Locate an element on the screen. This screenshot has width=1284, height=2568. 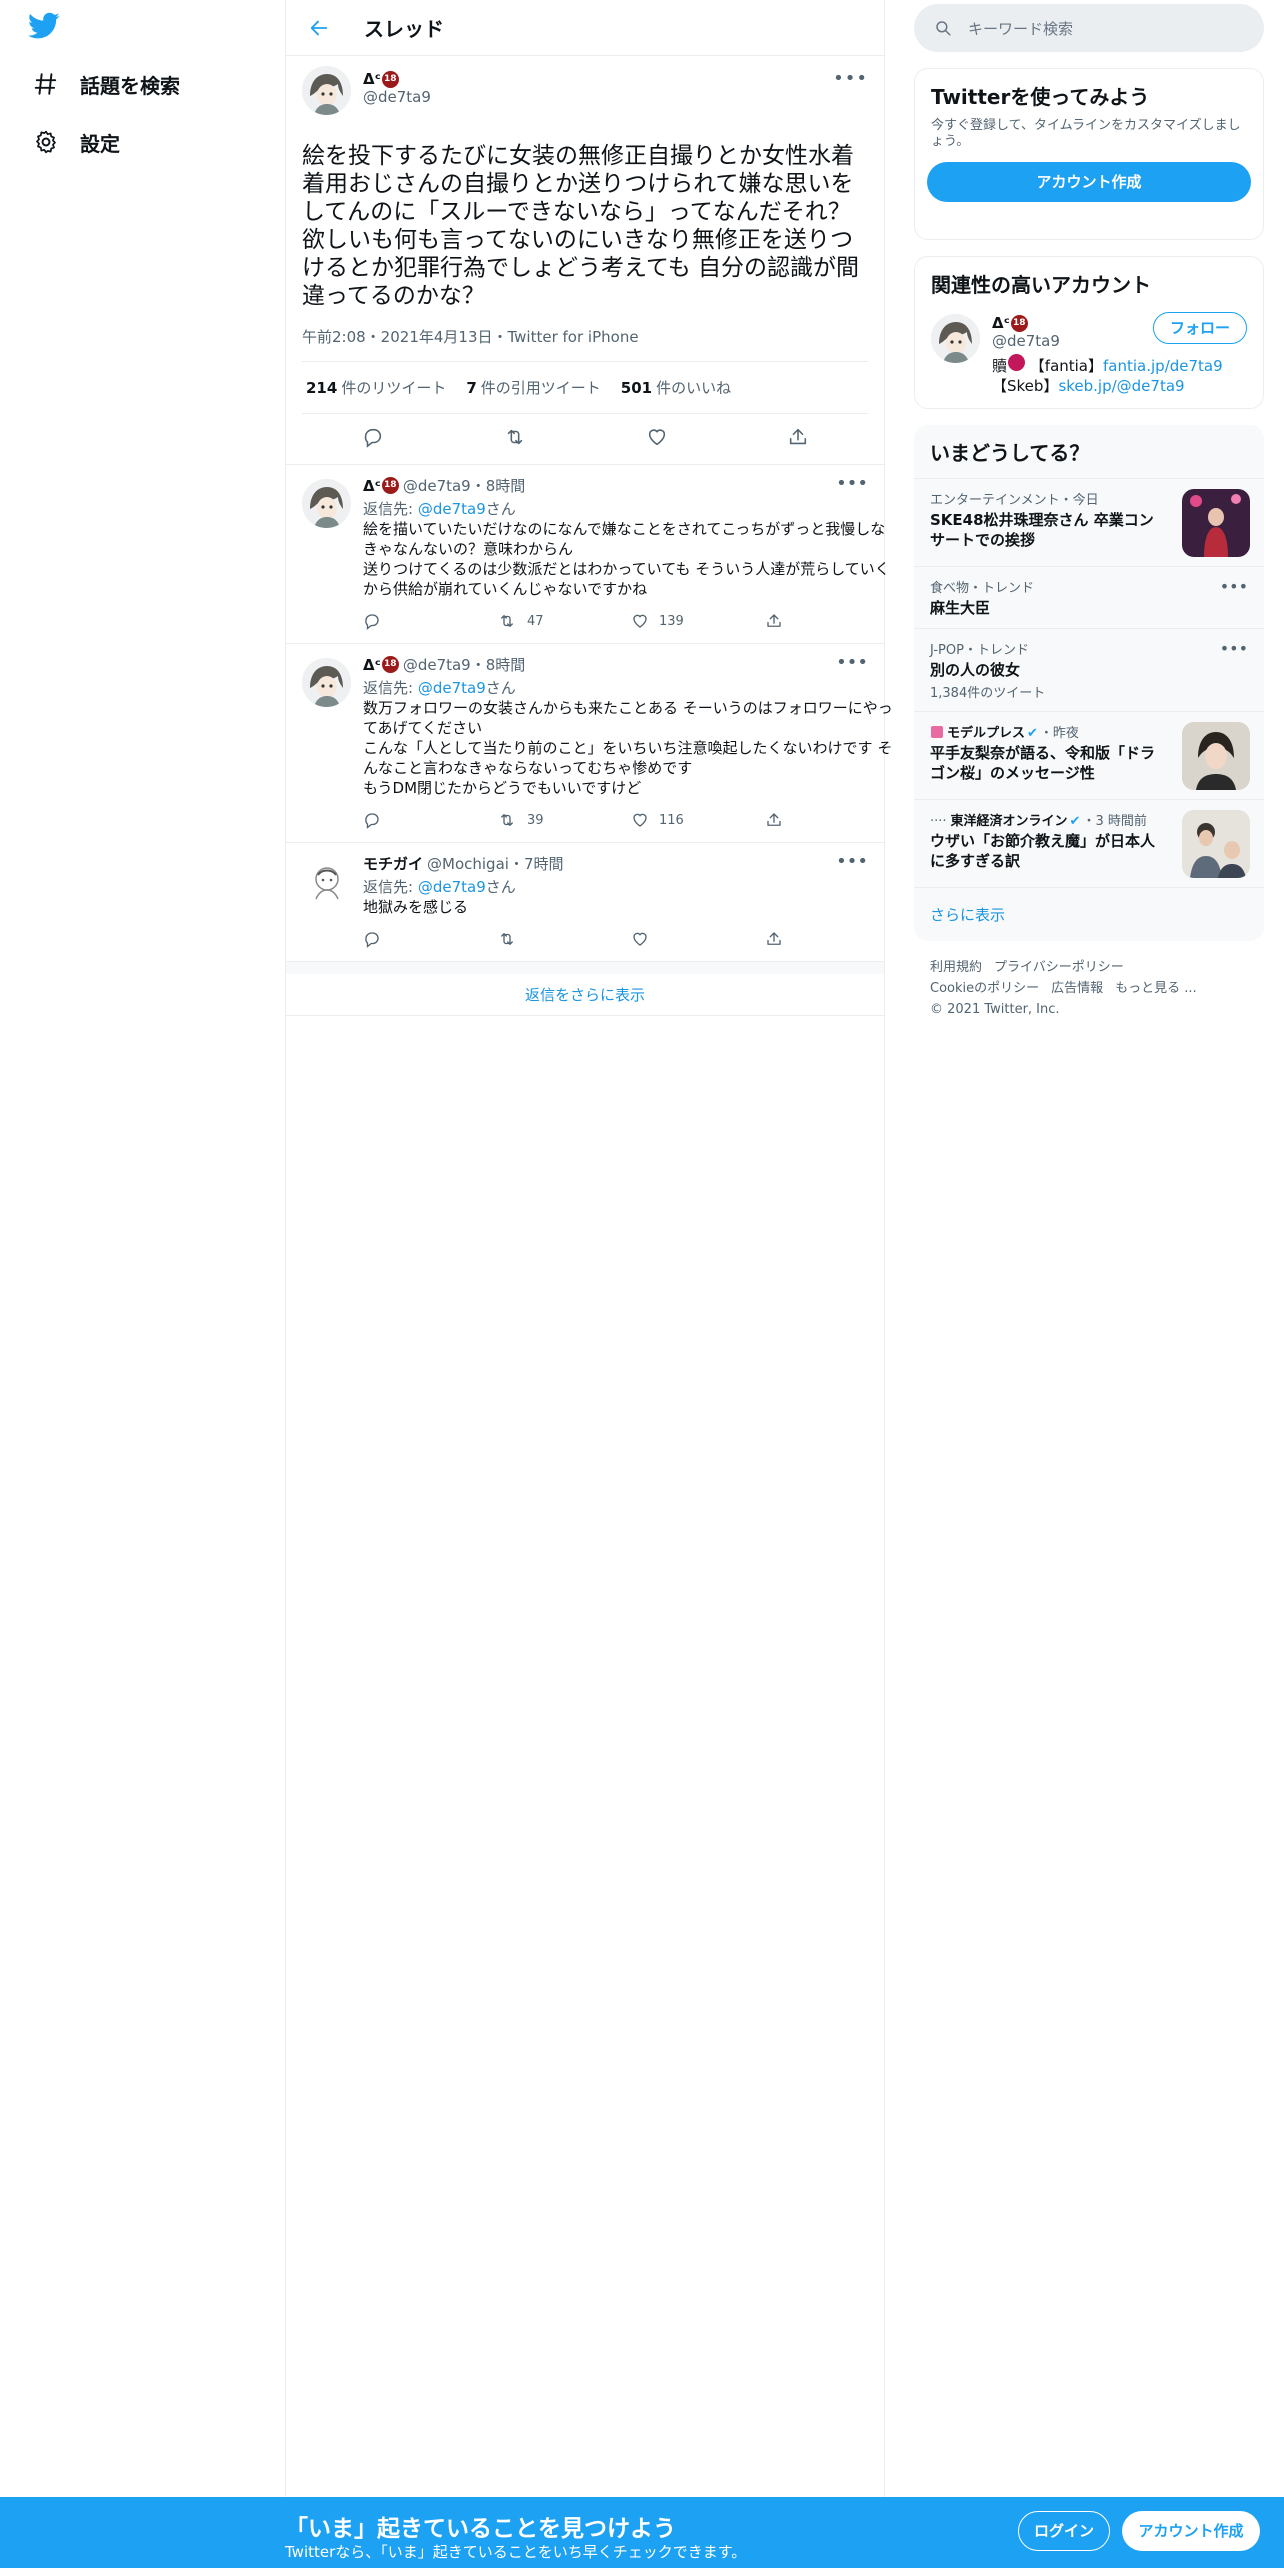
age-18-badge: 18 is located at coordinates (390, 664).